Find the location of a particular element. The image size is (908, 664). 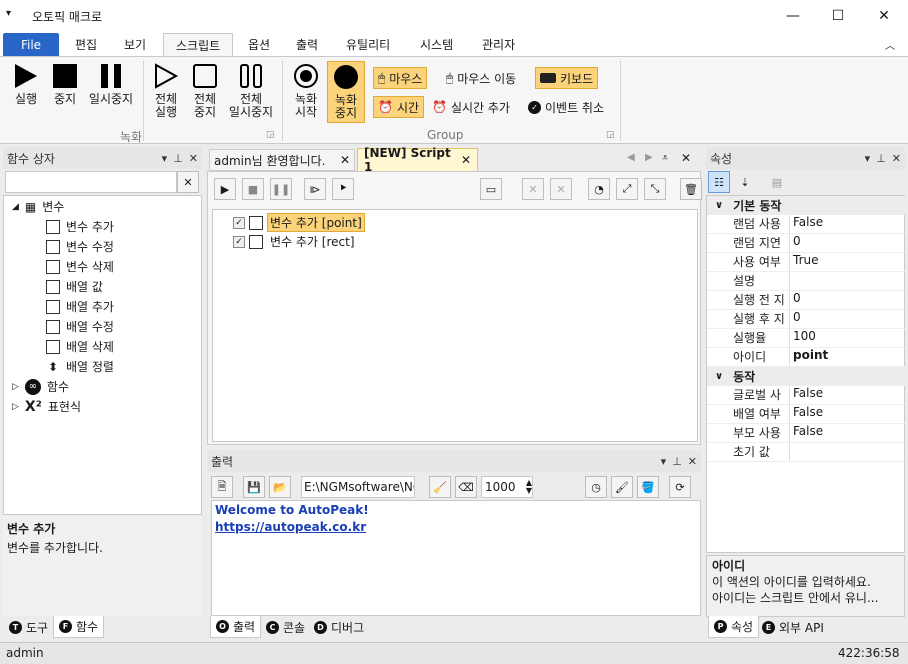

delete-all-disabled-icon: ✕ is located at coordinates (561, 189).